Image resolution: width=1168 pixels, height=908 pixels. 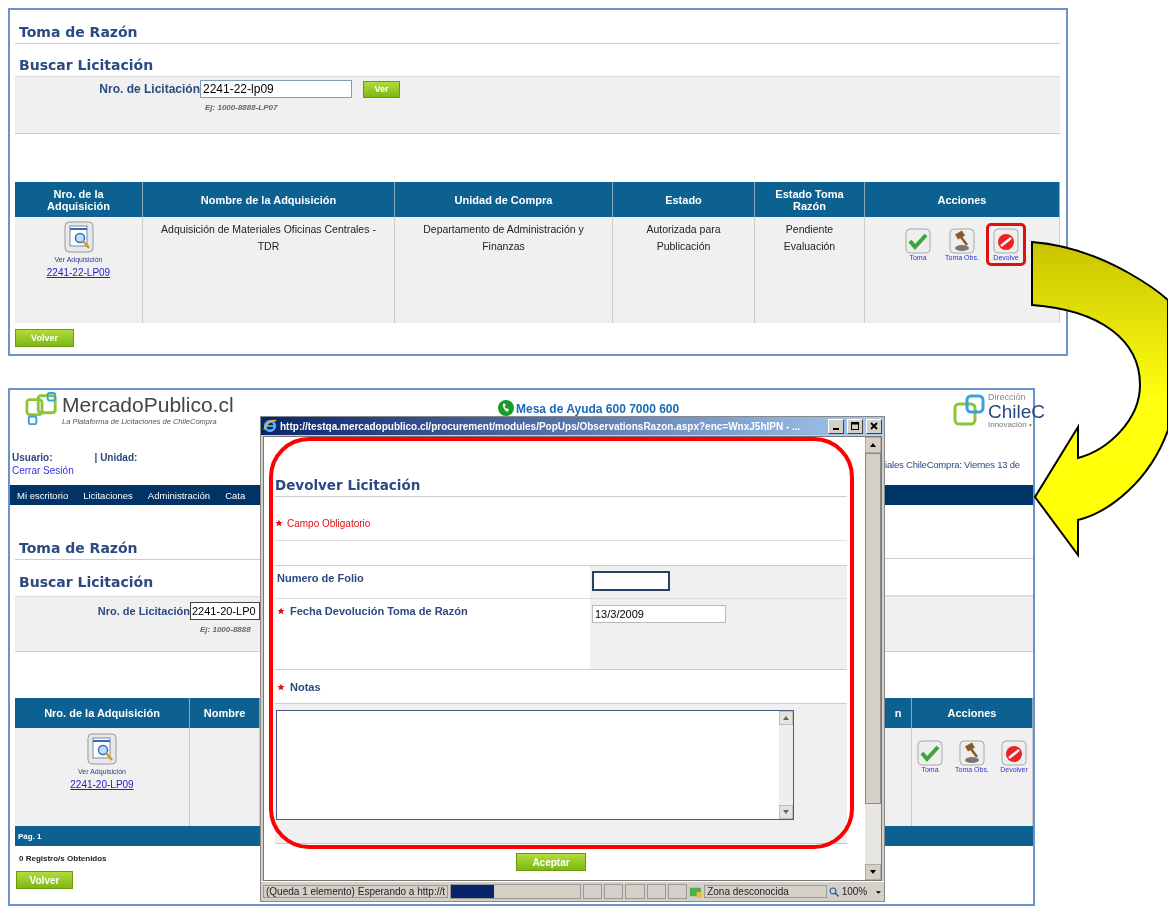 What do you see at coordinates (63, 858) in the screenshot?
I see `records-count: 0 Registro/s Obtenidos` at bounding box center [63, 858].